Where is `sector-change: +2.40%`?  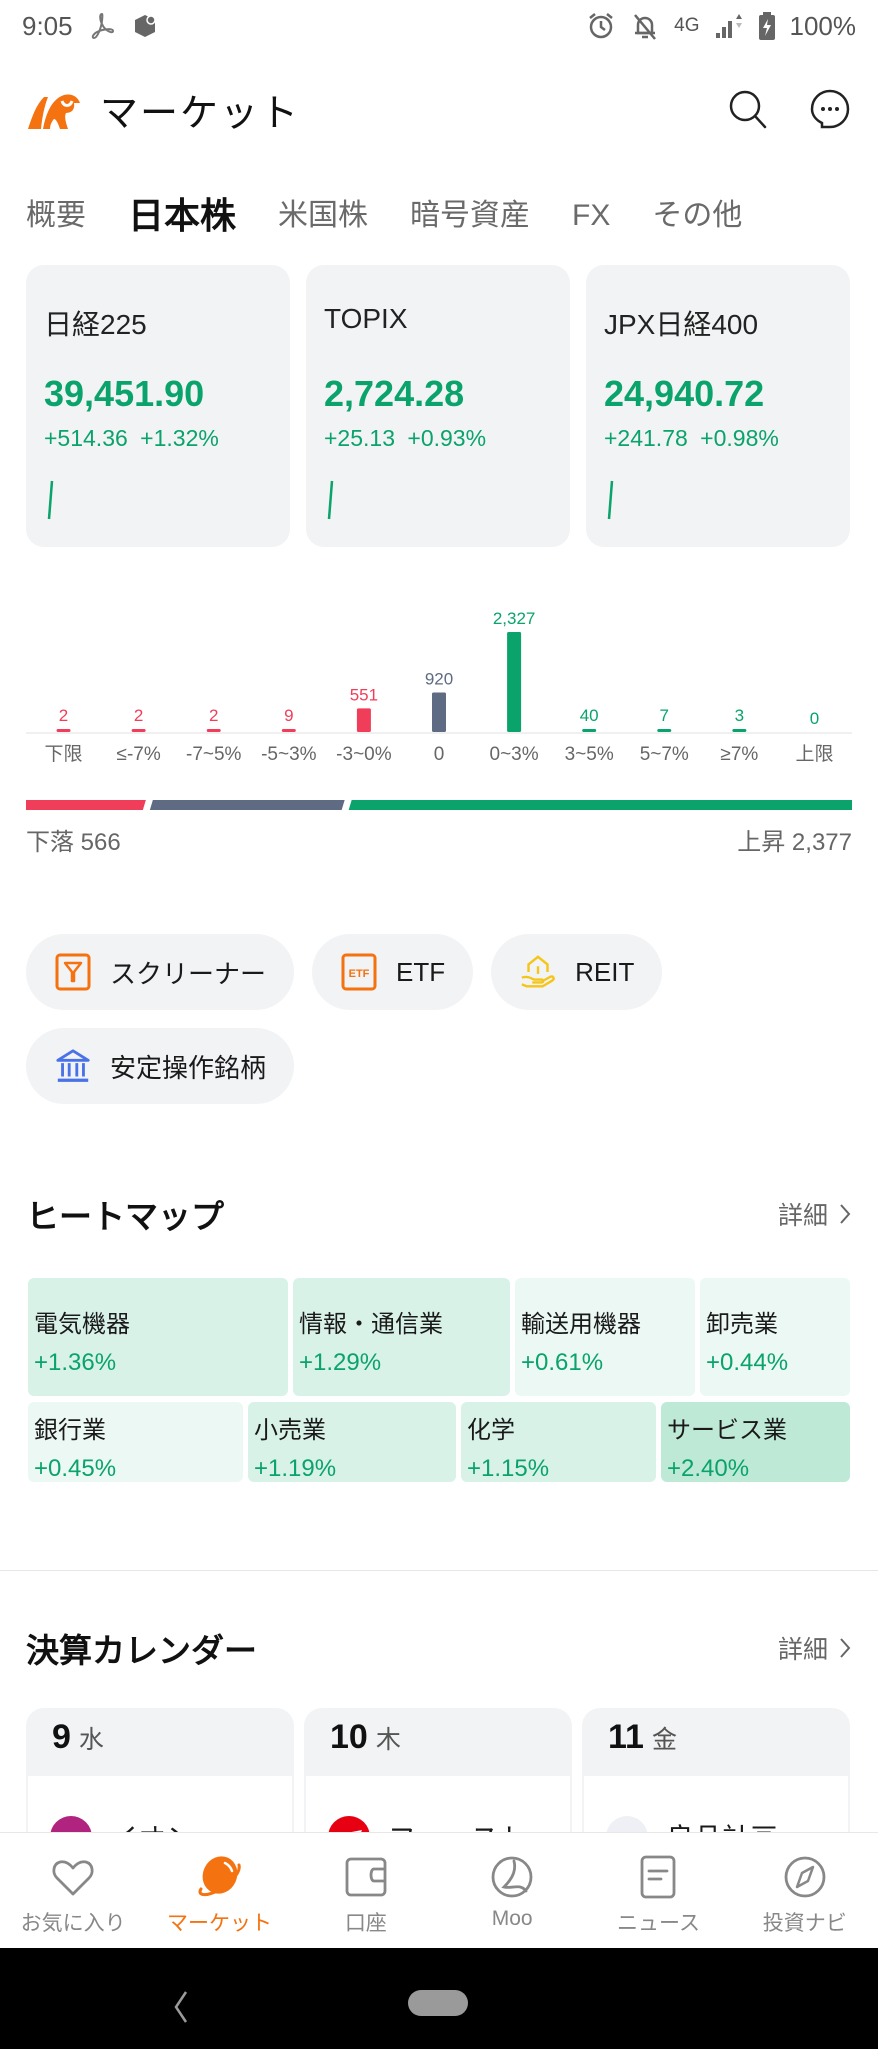 sector-change: +2.40% is located at coordinates (708, 1468).